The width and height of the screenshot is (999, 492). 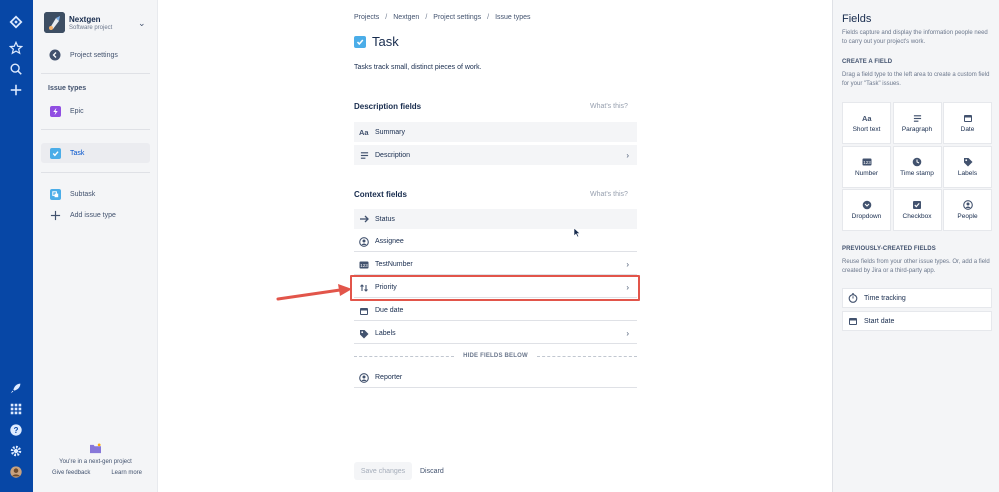 I want to click on create-icon, so click(x=16, y=90).